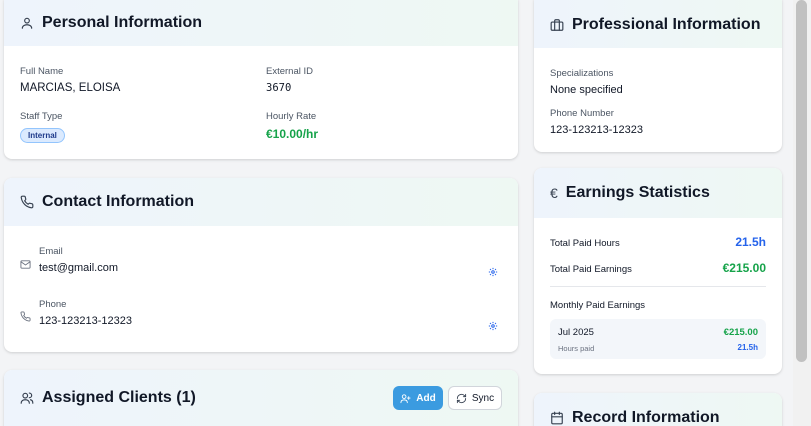 The width and height of the screenshot is (811, 426). What do you see at coordinates (591, 269) in the screenshot?
I see `total-earnings-label: Total Paid Earnings` at bounding box center [591, 269].